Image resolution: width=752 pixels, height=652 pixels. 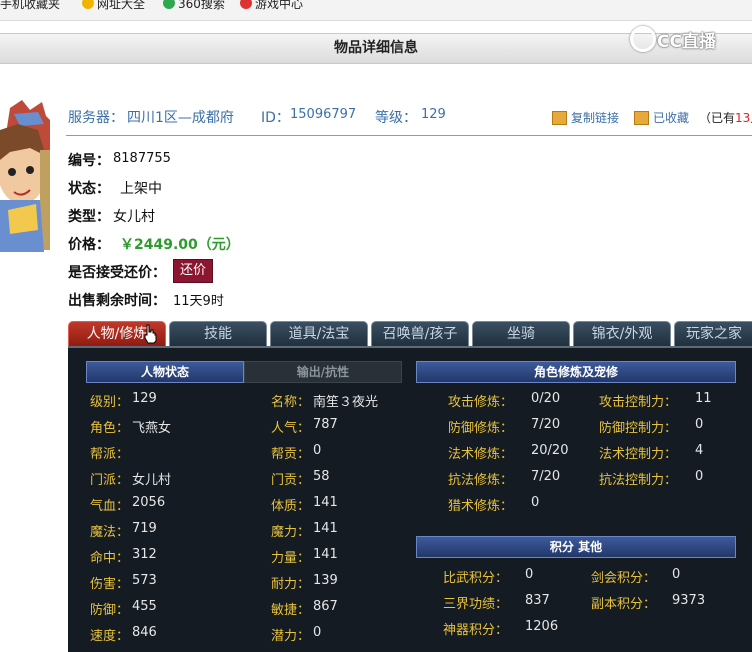 I want to click on type-label: 类型：, so click(x=89, y=217).